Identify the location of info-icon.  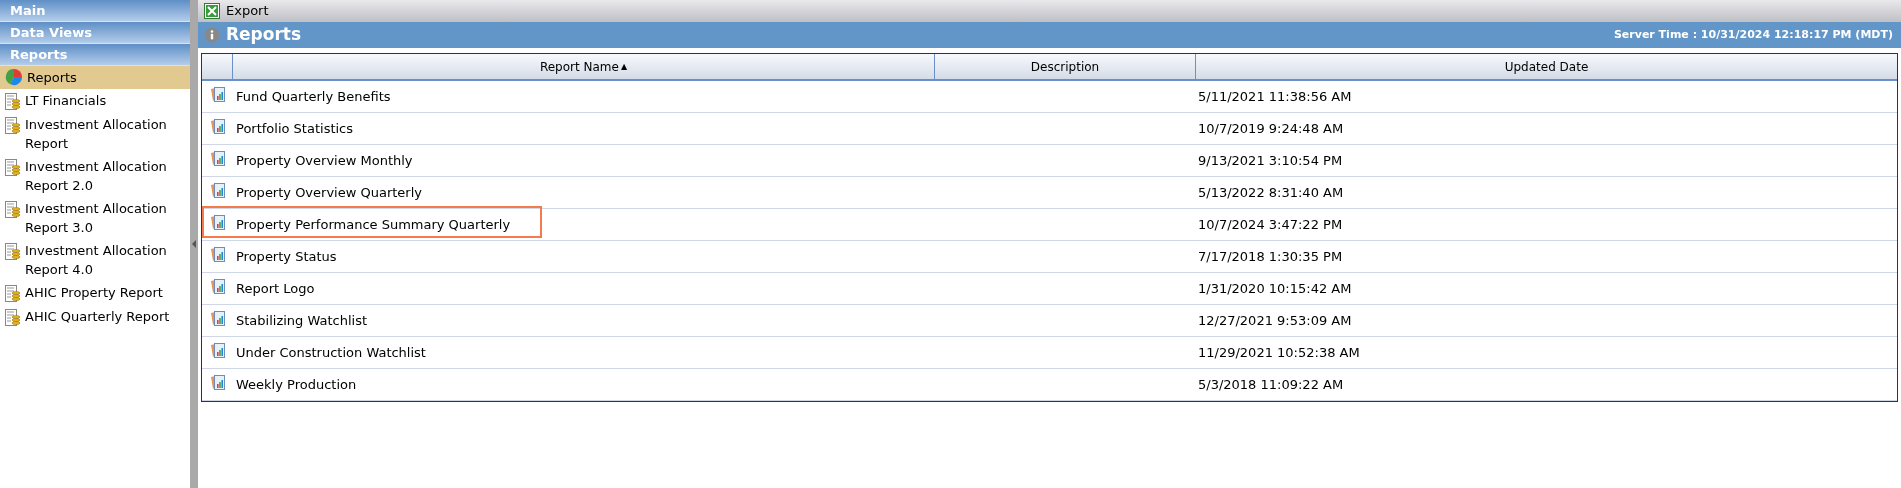
(212, 35).